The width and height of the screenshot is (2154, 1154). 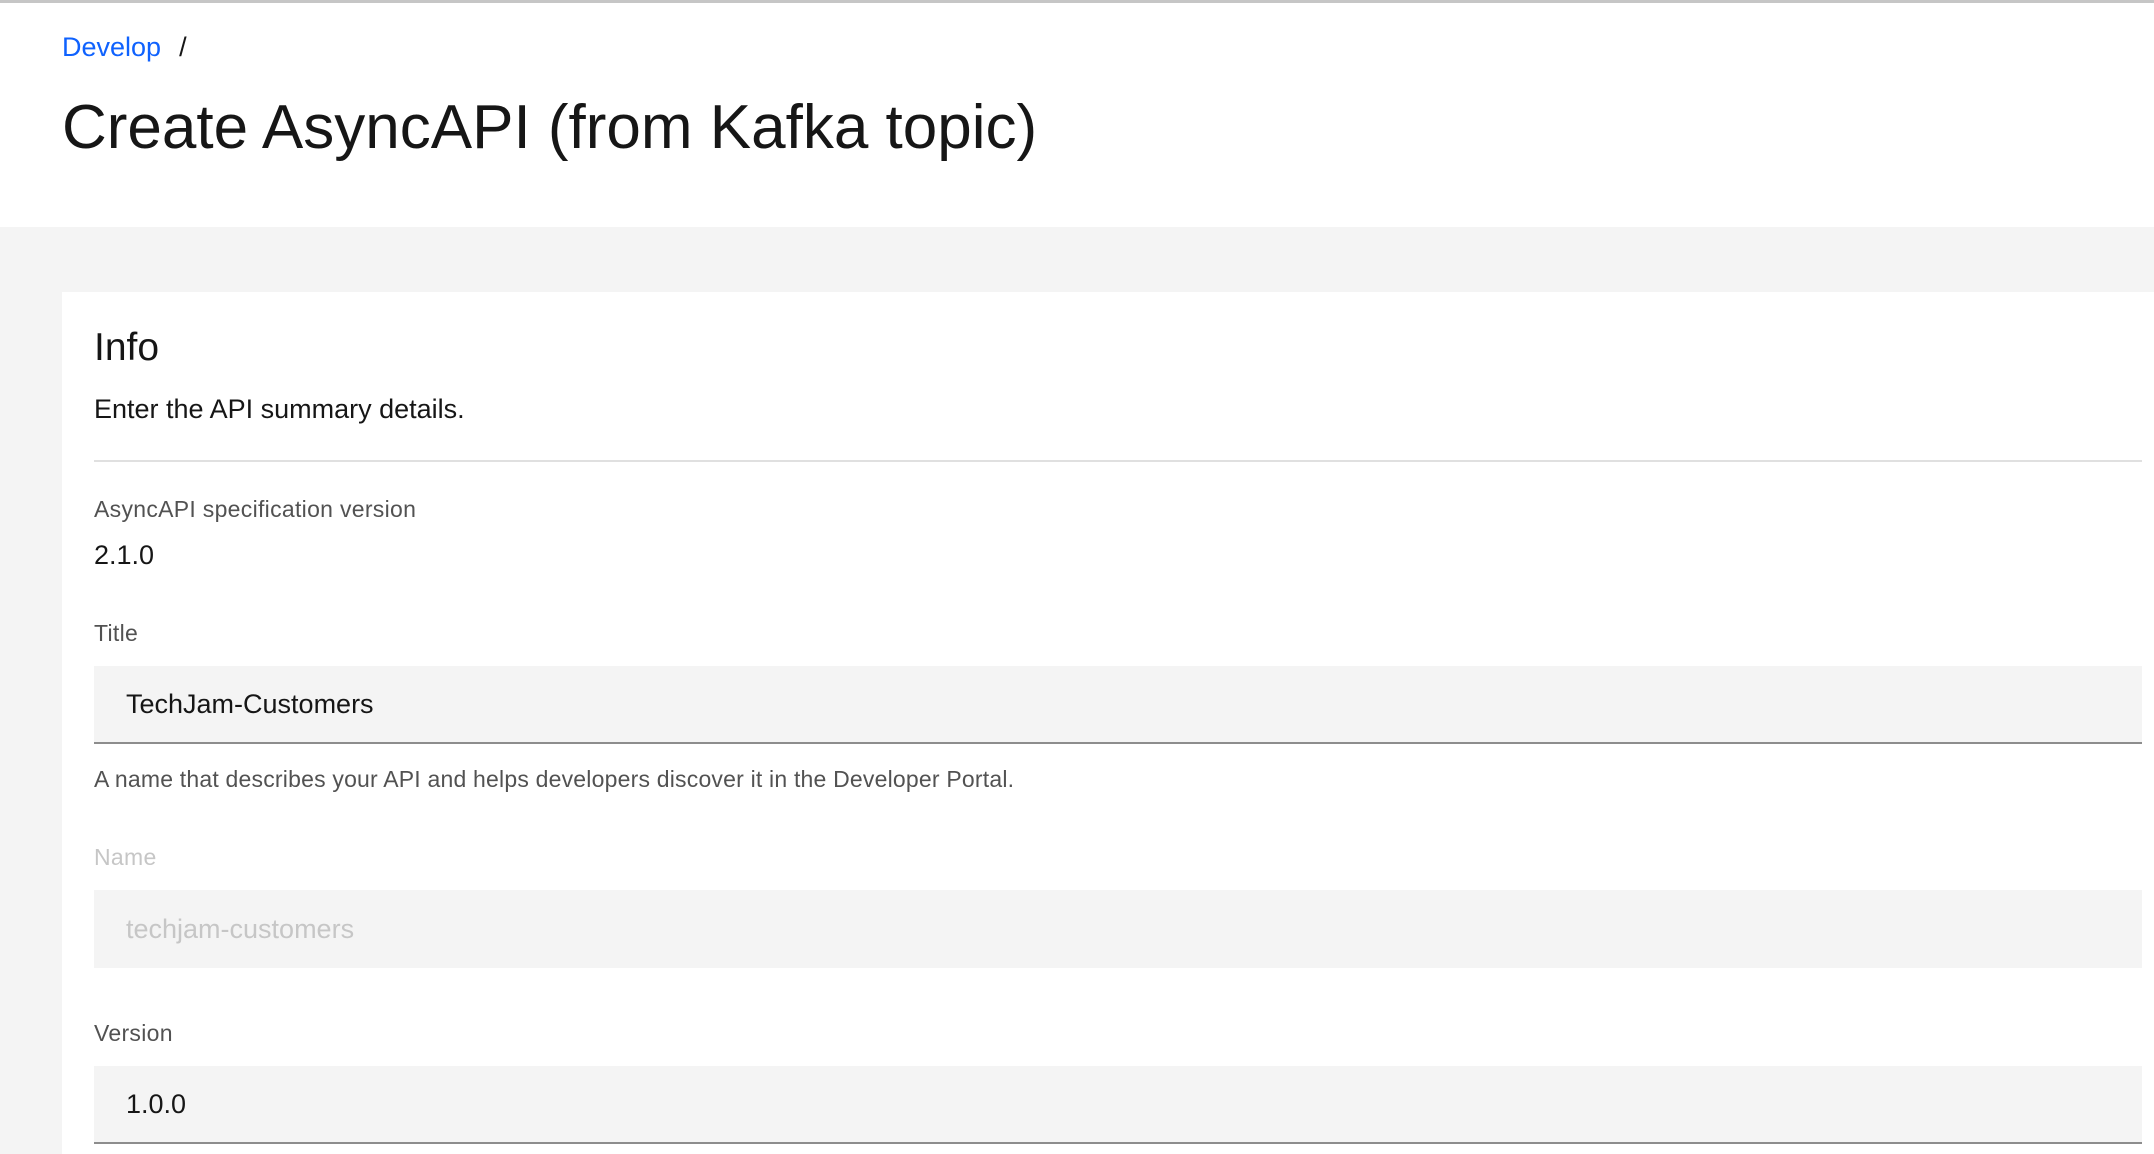 What do you see at coordinates (111, 47) in the screenshot?
I see `breadcrumb-link-develop: Develop` at bounding box center [111, 47].